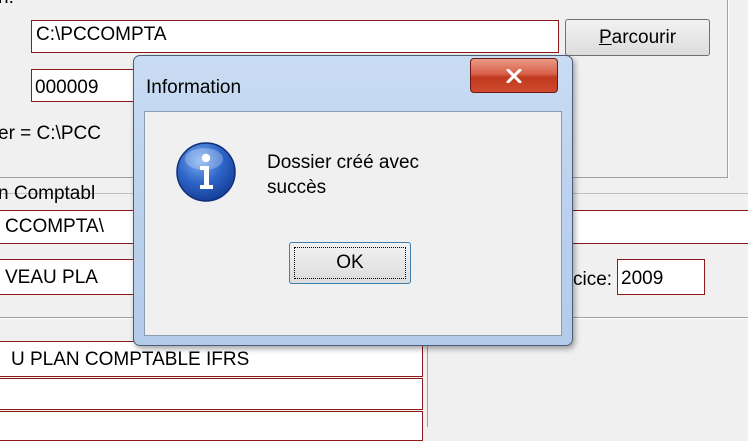 Image resolution: width=748 pixels, height=441 pixels. I want to click on group-box-border-bottom, so click(648, 177).